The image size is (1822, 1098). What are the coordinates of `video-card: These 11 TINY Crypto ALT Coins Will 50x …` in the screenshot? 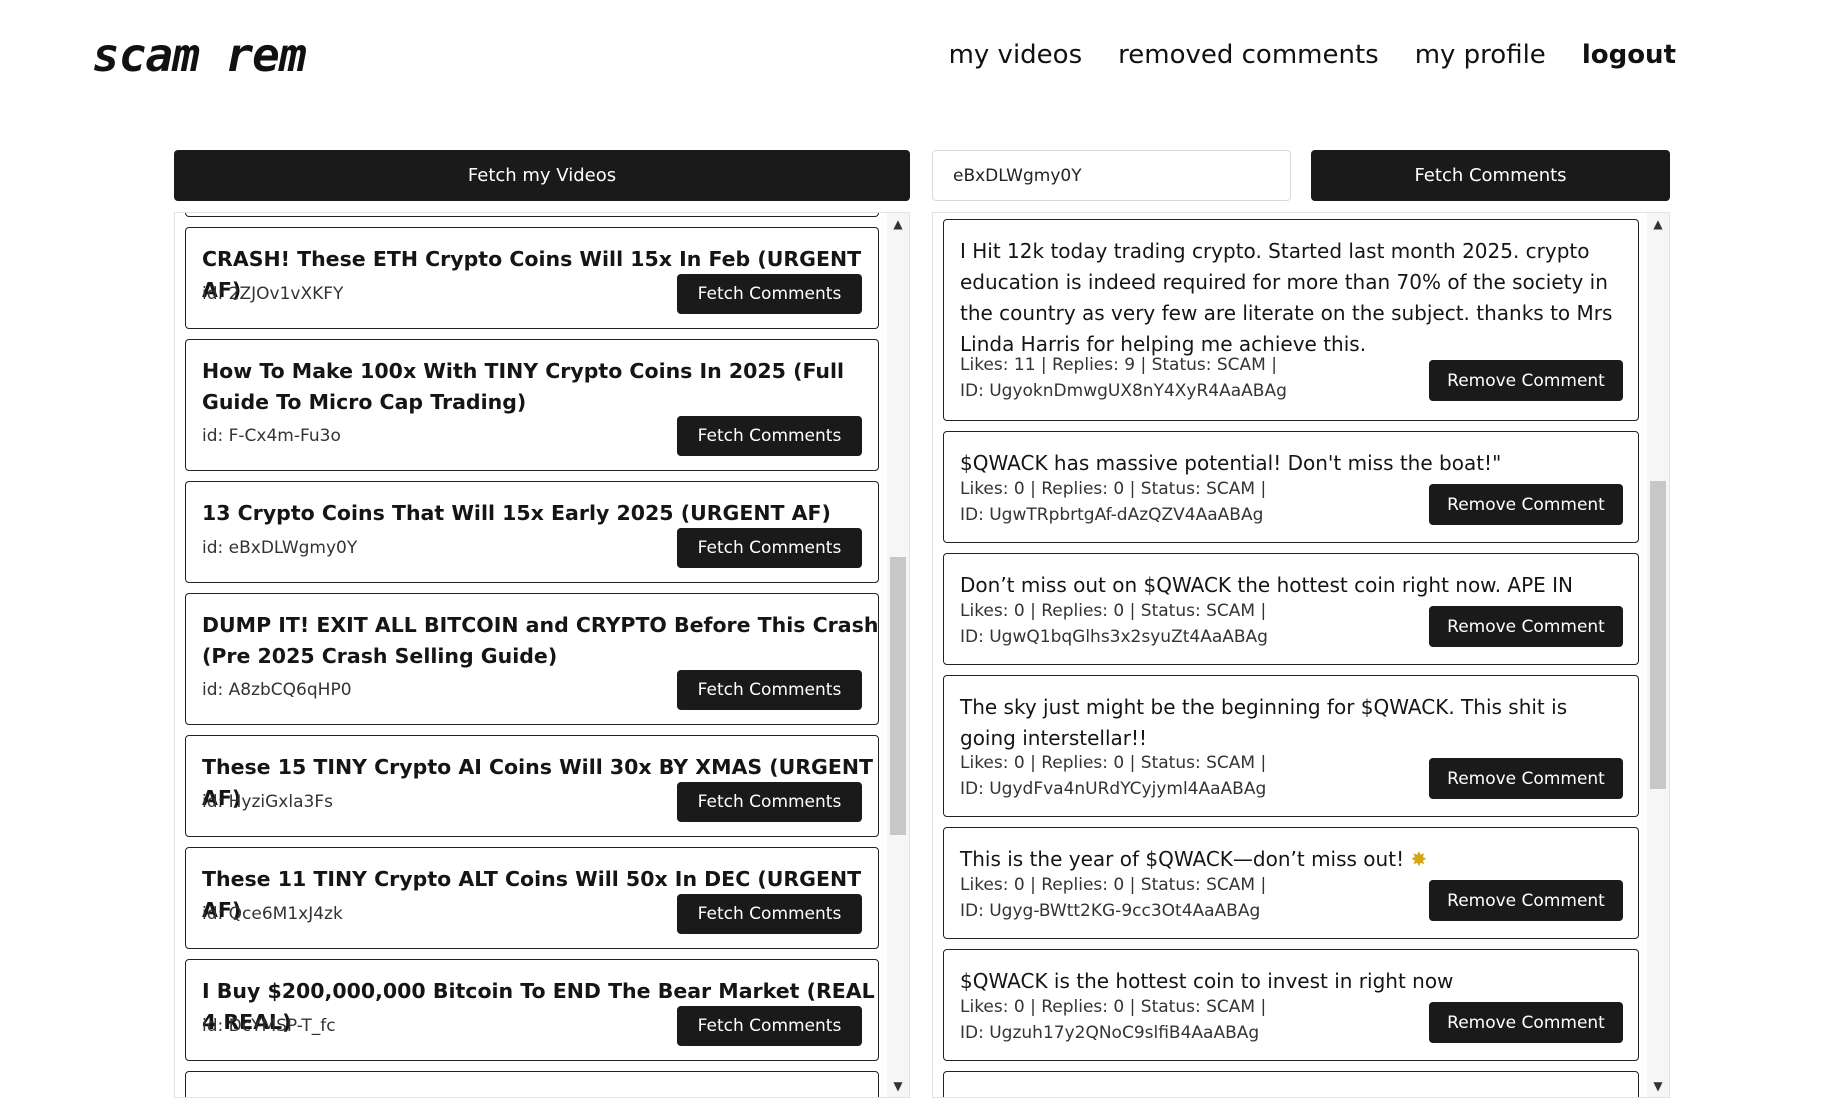 It's located at (532, 898).